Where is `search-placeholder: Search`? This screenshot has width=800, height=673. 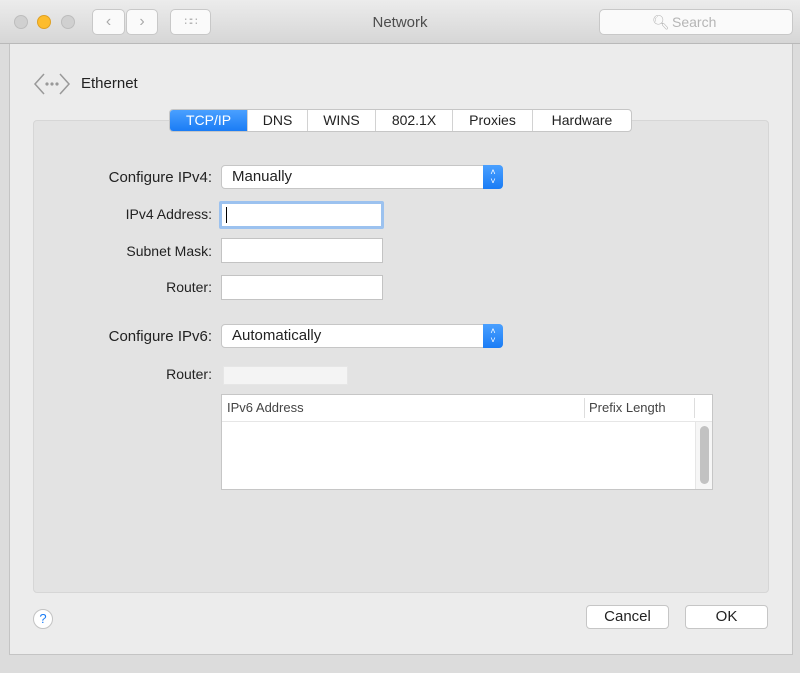
search-placeholder: Search is located at coordinates (694, 22).